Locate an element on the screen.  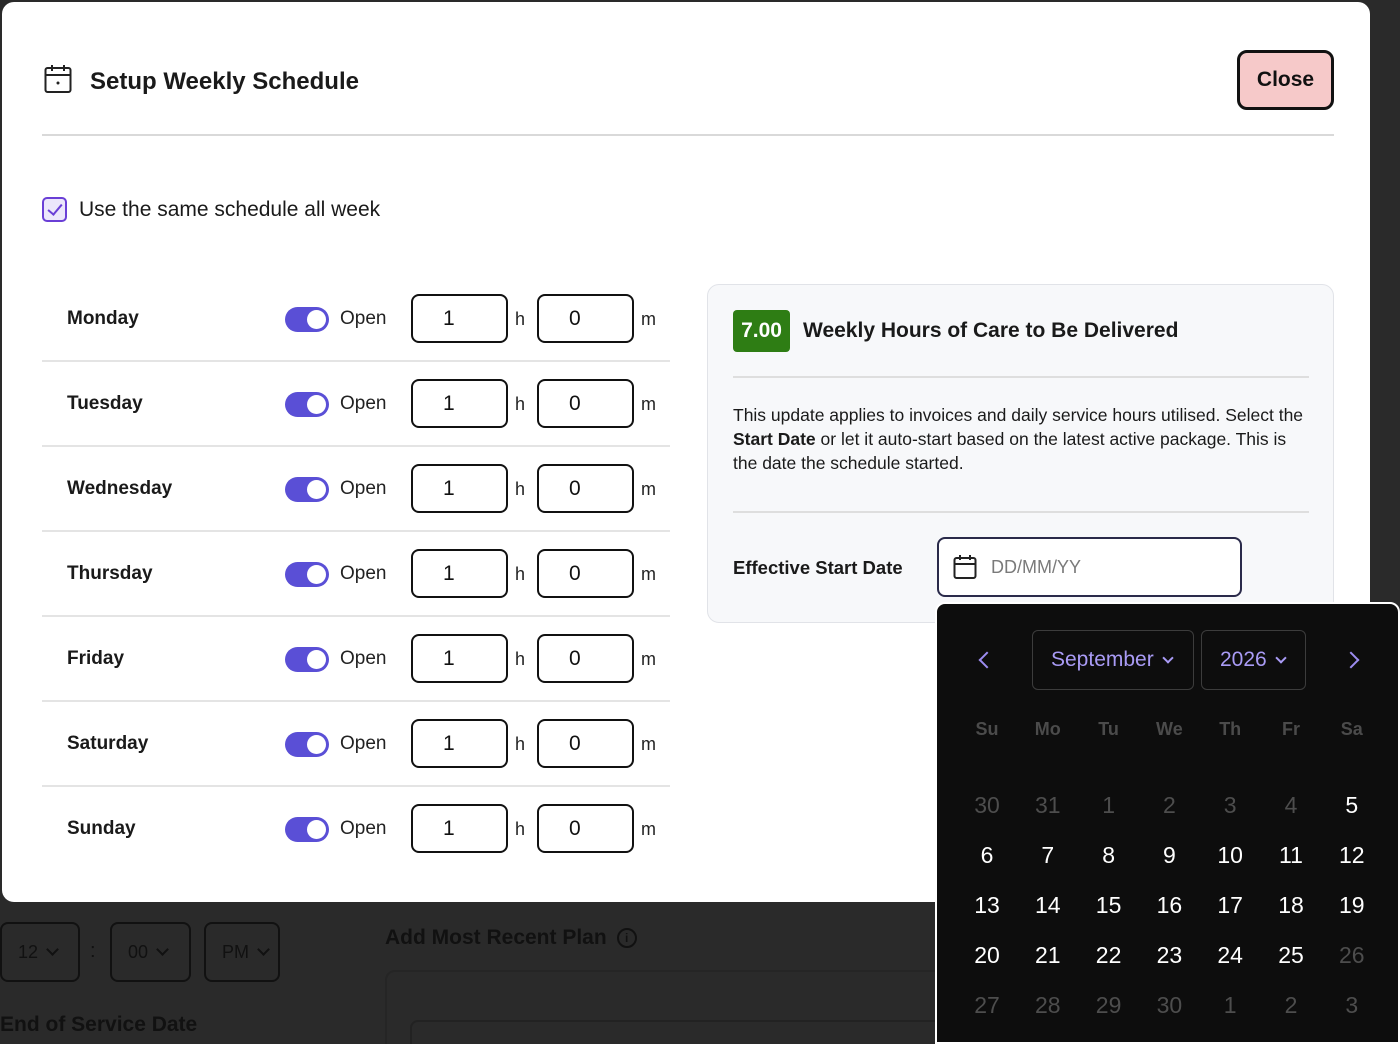
month-select: September is located at coordinates (1113, 660).